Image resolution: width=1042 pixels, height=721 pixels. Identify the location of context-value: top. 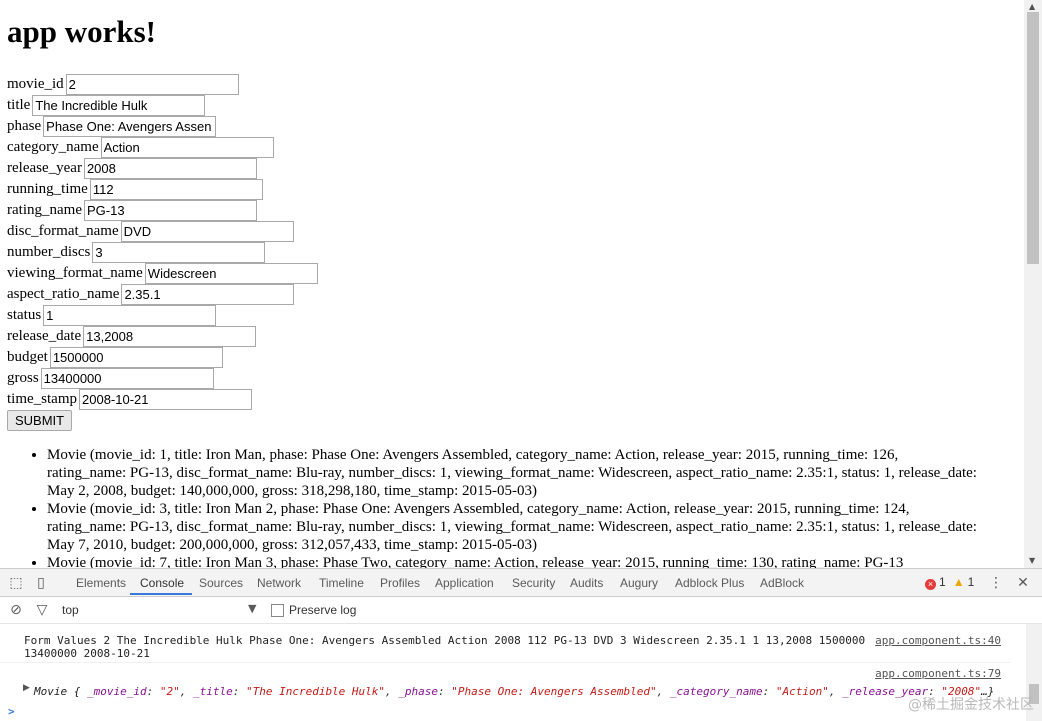
(70, 610).